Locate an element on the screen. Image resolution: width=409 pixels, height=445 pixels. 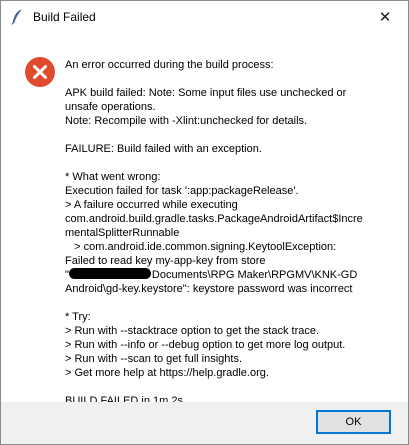
ok-button: OK is located at coordinates (353, 422).